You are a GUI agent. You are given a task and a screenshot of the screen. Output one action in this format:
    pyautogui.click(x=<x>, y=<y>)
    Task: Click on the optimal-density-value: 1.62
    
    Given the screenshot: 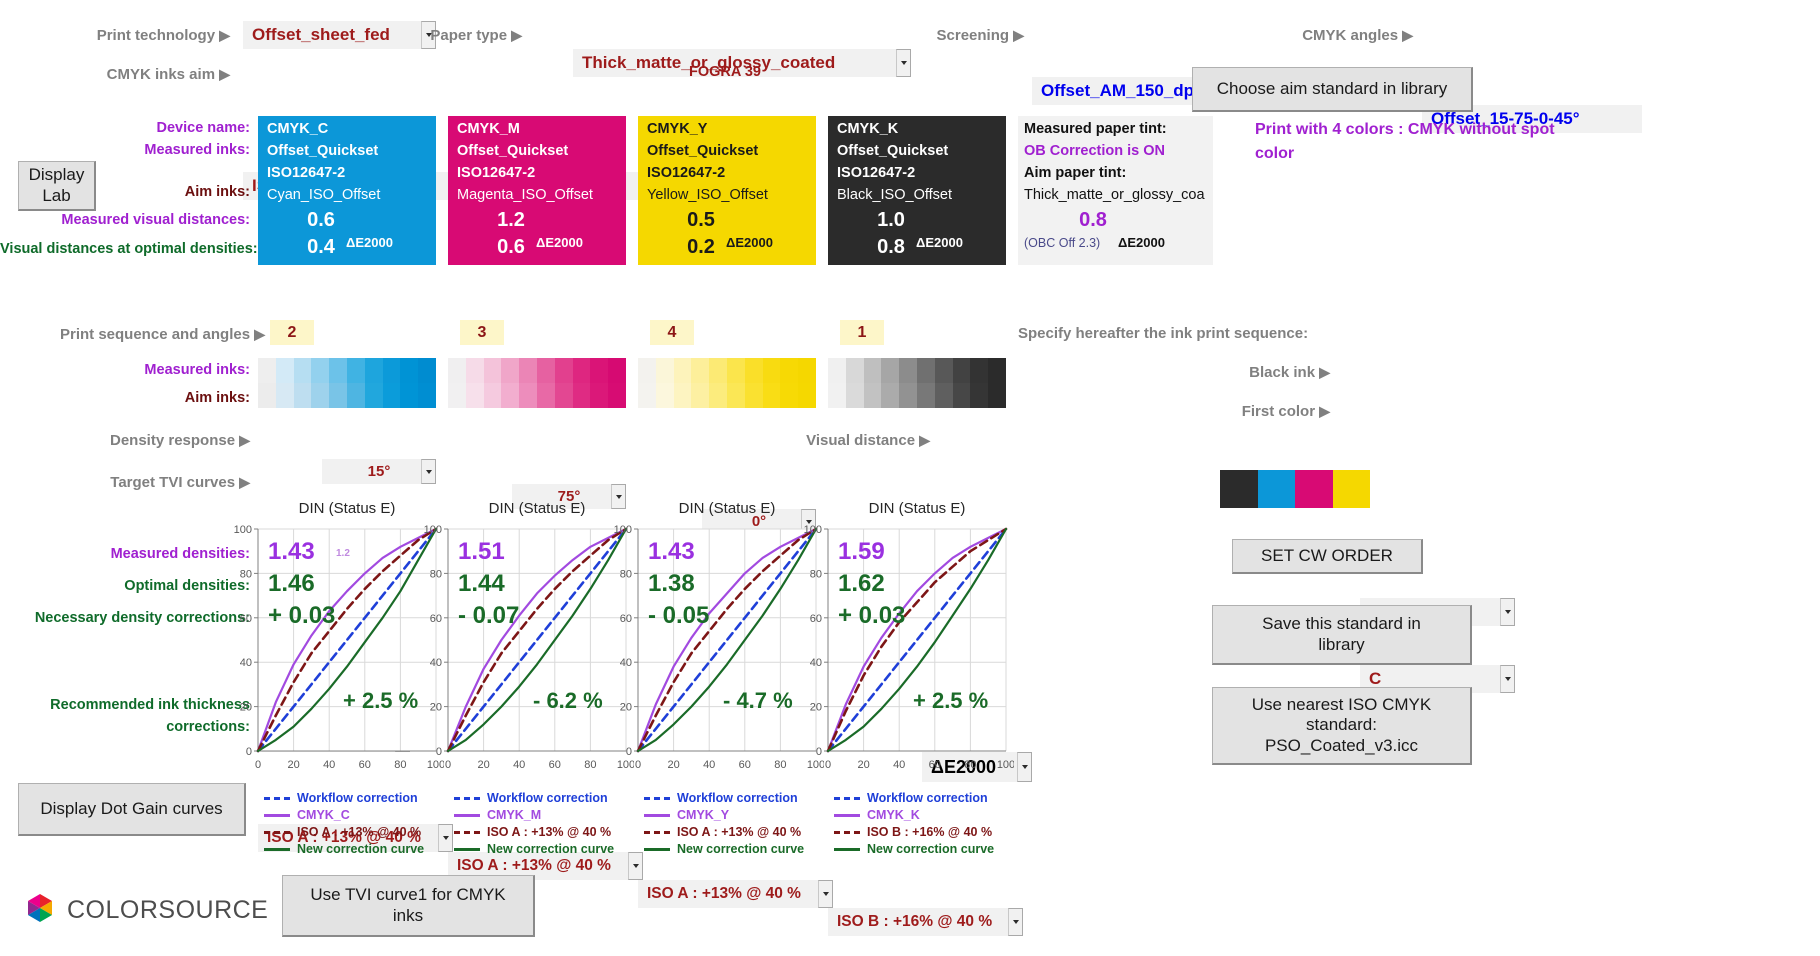 What is the action you would take?
    pyautogui.click(x=861, y=583)
    